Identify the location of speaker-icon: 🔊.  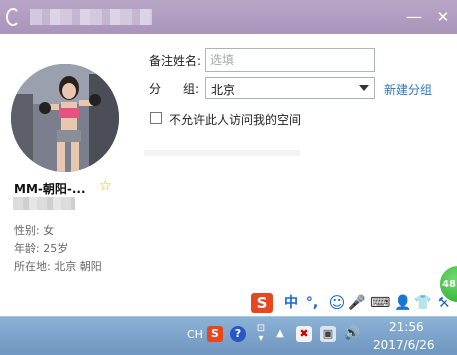
(352, 334).